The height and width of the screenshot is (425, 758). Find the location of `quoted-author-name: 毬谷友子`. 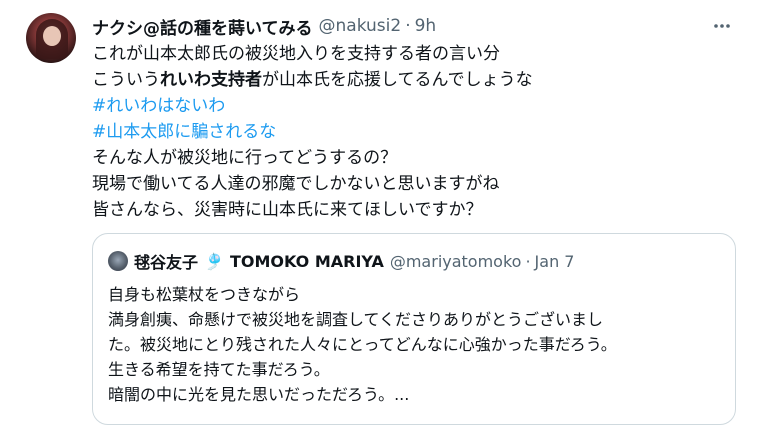

quoted-author-name: 毬谷友子 is located at coordinates (166, 262).